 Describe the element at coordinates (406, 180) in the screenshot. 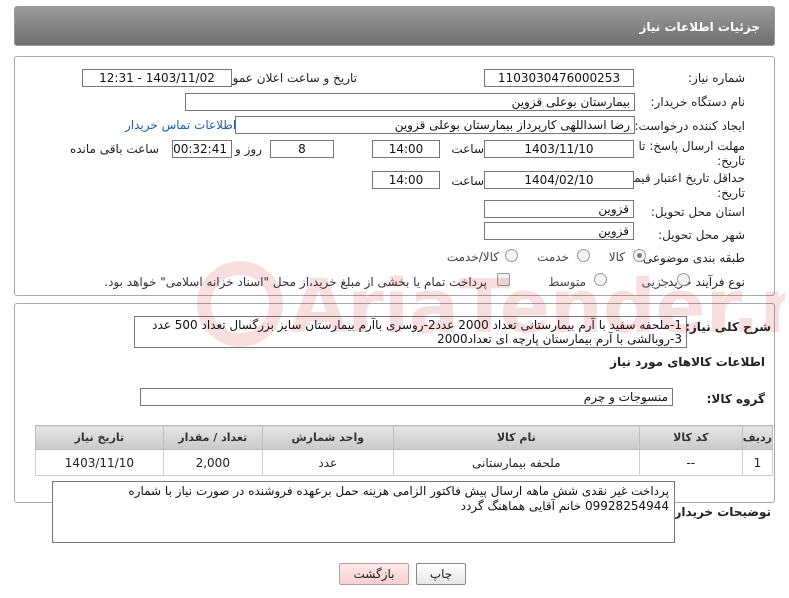

I see `validity-time-field: 14:00` at that location.